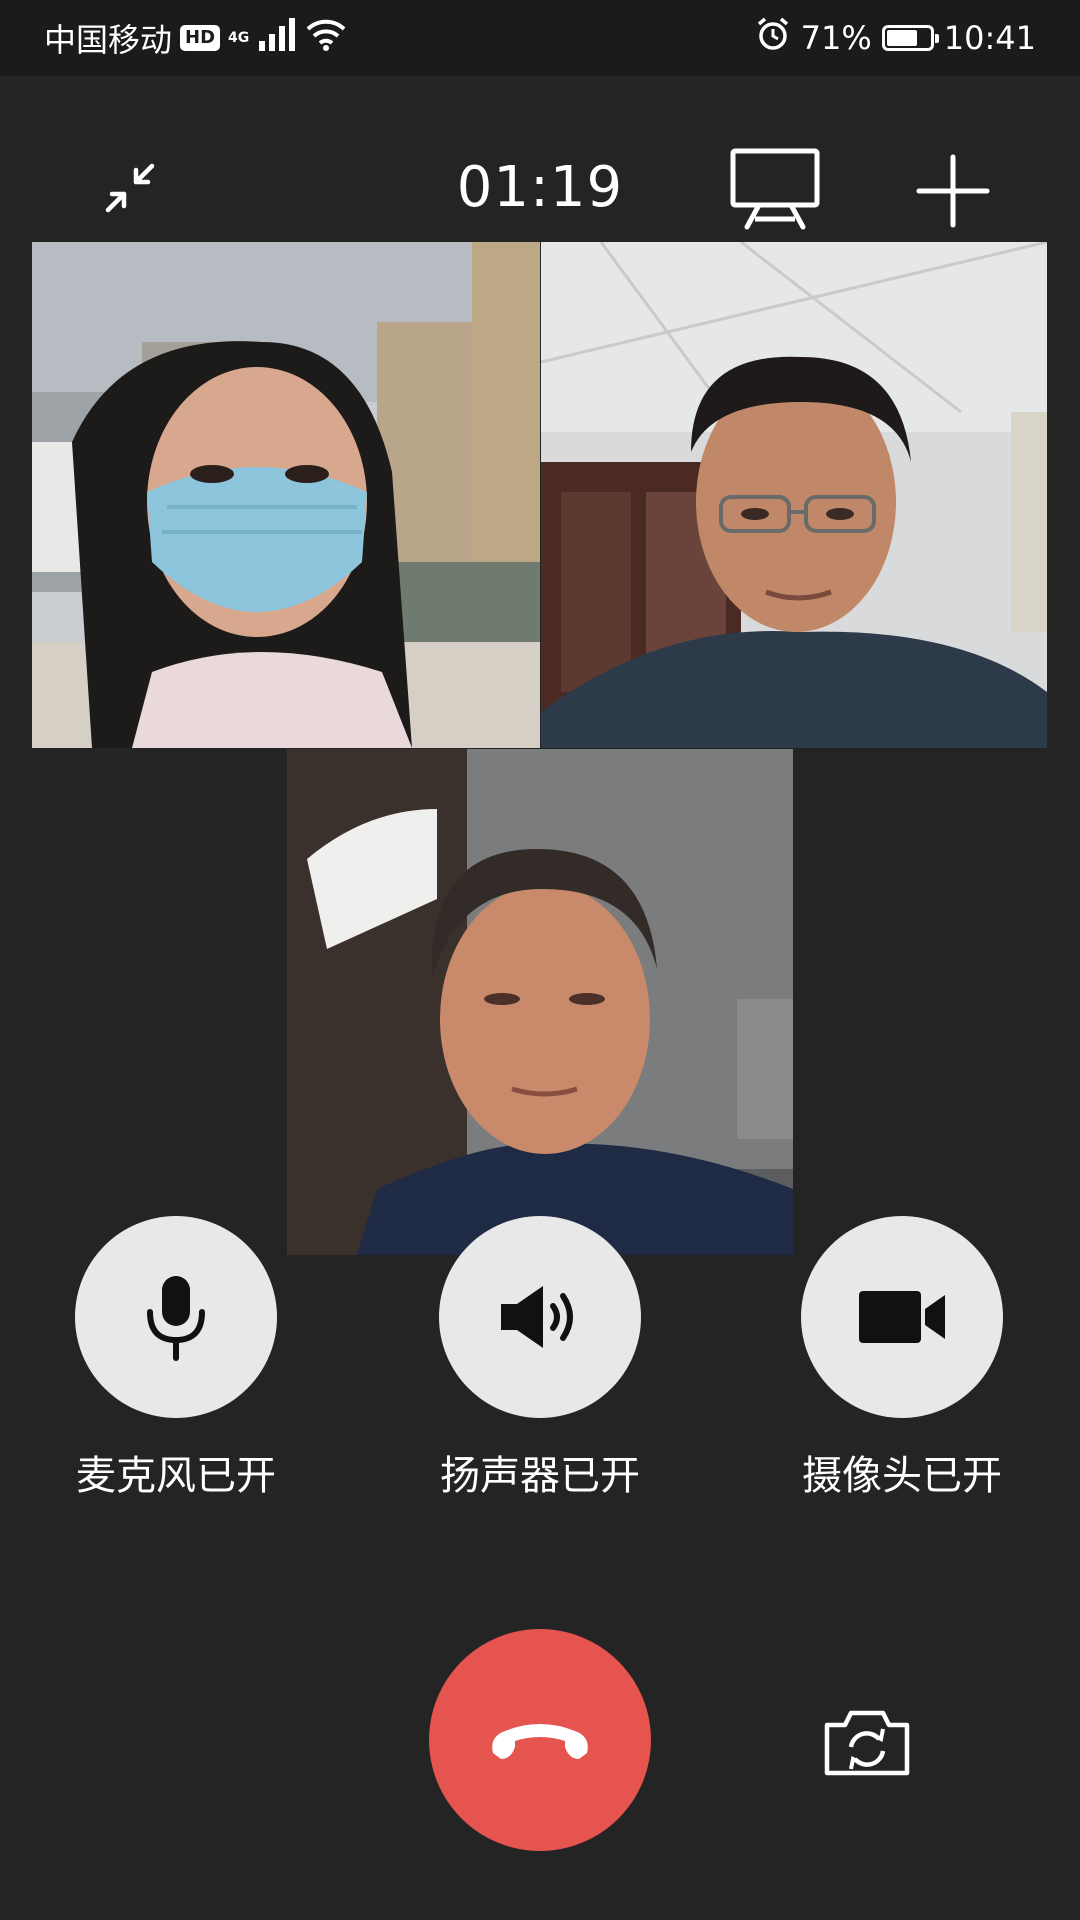  Describe the element at coordinates (277, 38) in the screenshot. I see `signal-icon` at that location.